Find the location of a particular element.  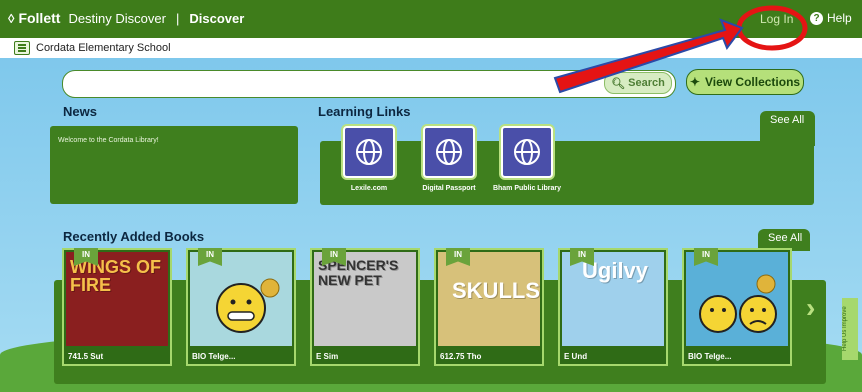

annotation-arrow is located at coordinates (680, 49).